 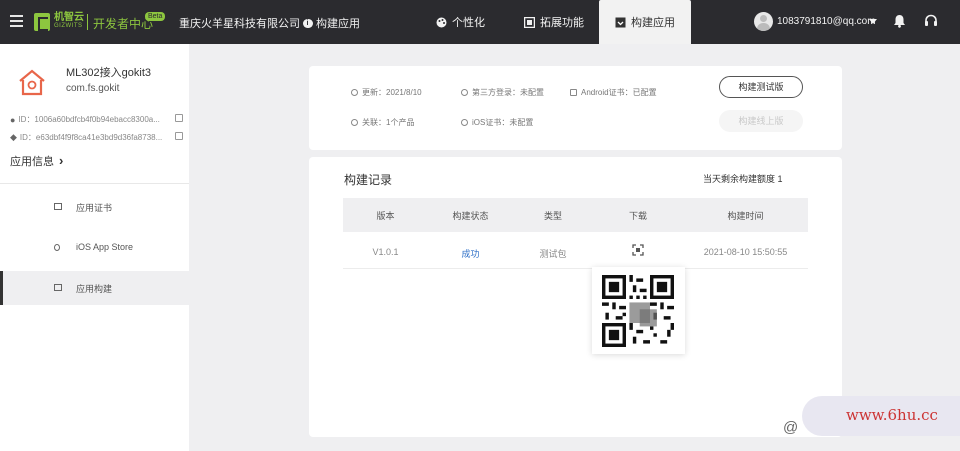 I want to click on palette-icon, so click(x=441, y=22).